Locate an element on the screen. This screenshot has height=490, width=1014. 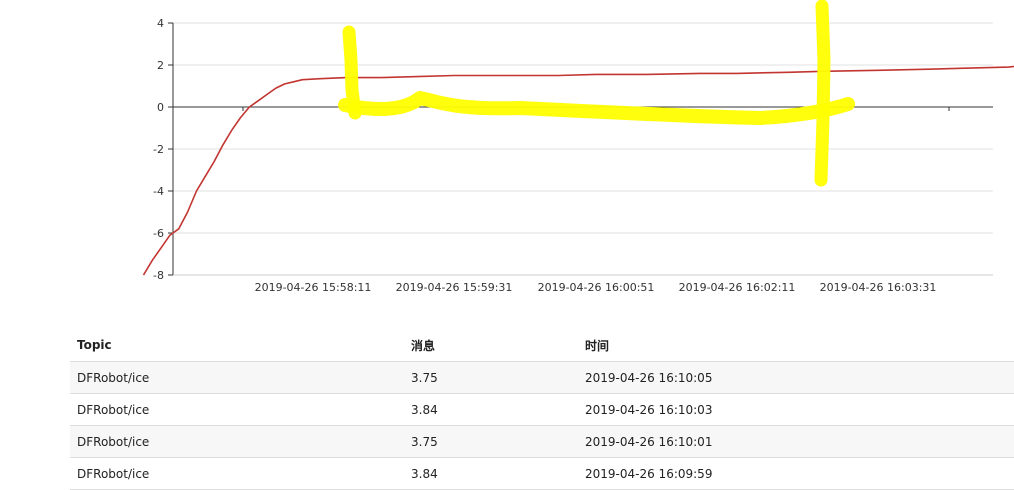
y-tick-label: -4 is located at coordinates (158, 191).